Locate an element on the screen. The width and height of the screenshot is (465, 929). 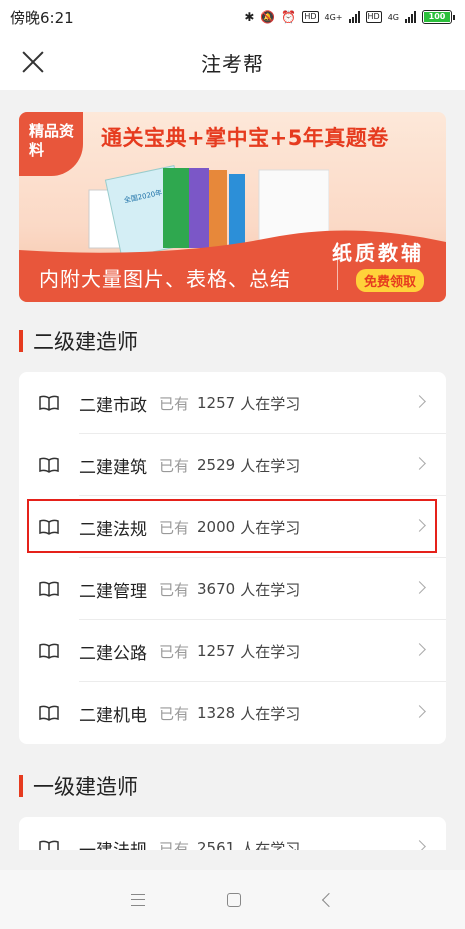
hd-icon: HD is located at coordinates (310, 17).